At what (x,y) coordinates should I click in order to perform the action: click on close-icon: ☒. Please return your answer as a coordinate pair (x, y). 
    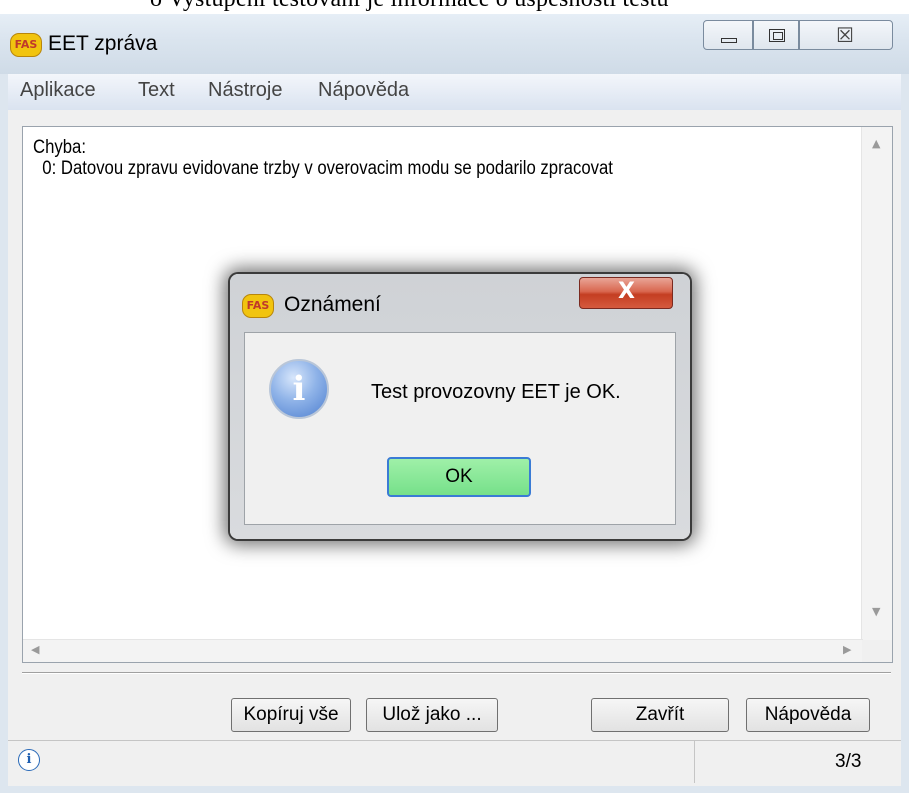
    Looking at the image, I should click on (845, 35).